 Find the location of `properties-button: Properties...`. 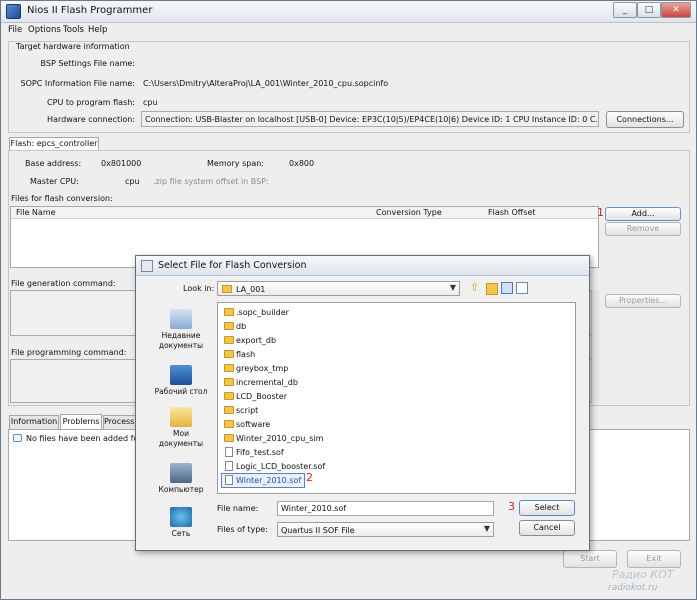

properties-button: Properties... is located at coordinates (643, 301).